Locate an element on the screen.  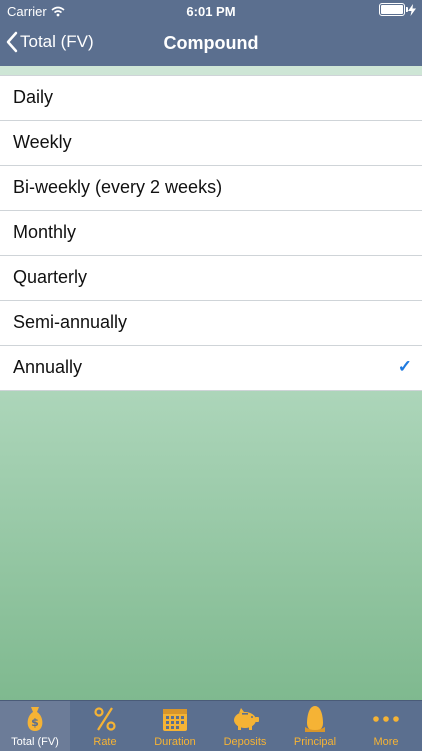
option-label: Bi-weekly (every 2 weeks) is located at coordinates (118, 187).